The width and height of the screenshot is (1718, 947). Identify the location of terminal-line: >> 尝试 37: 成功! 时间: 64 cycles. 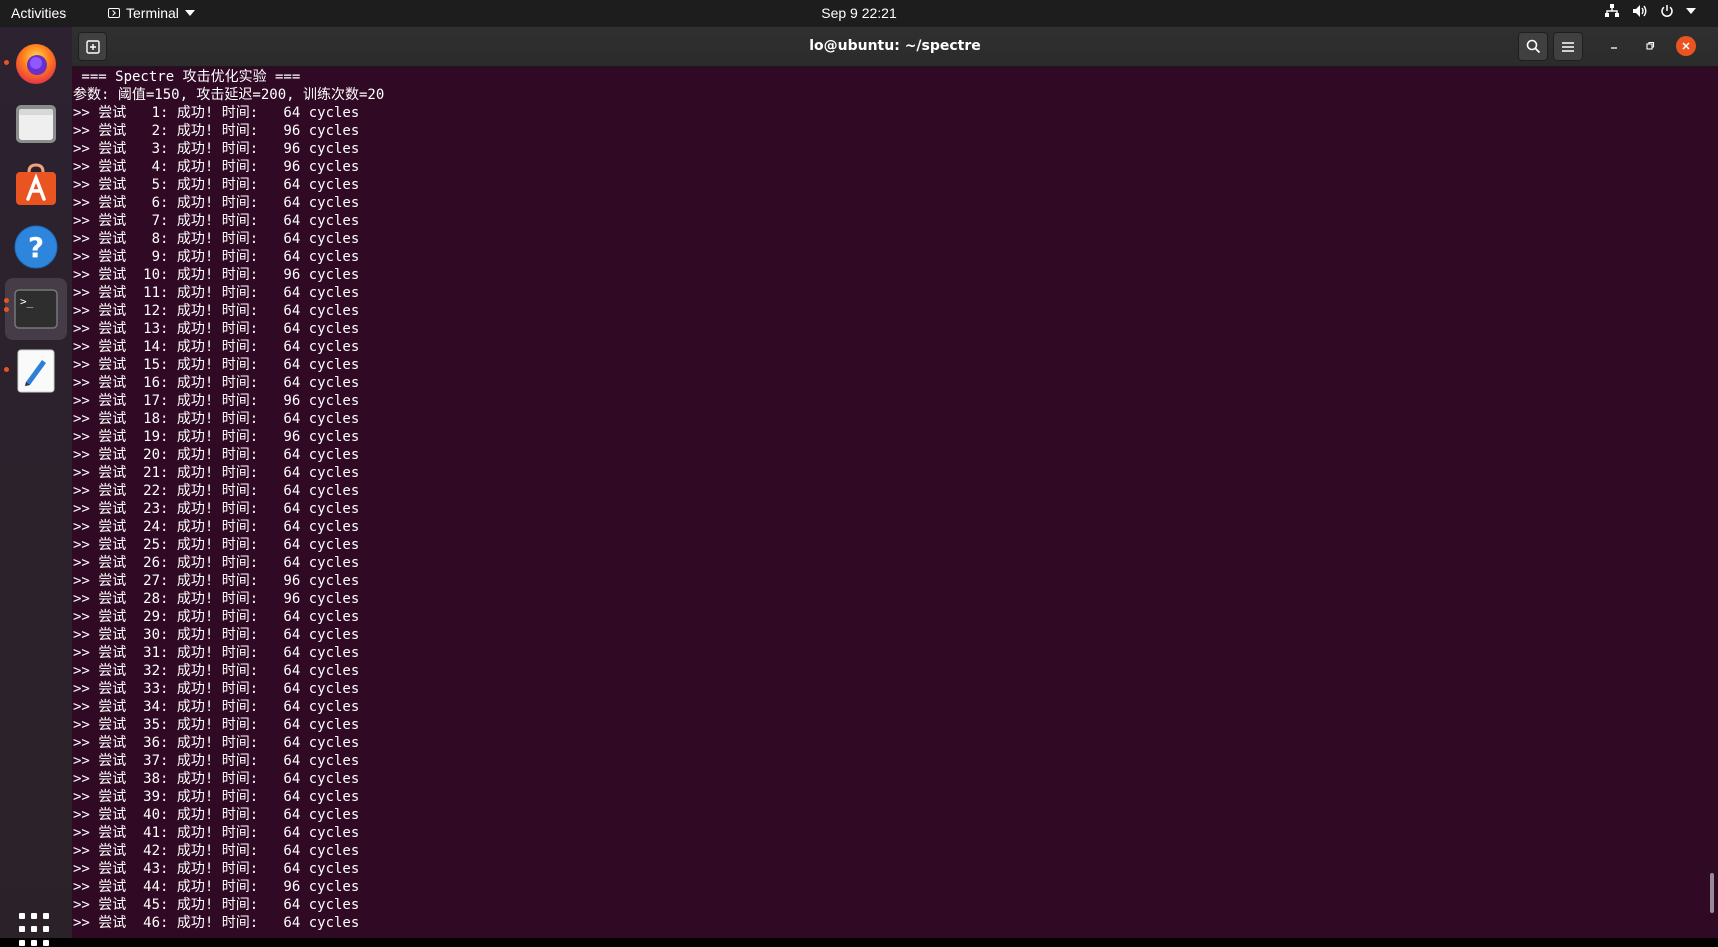
(216, 761).